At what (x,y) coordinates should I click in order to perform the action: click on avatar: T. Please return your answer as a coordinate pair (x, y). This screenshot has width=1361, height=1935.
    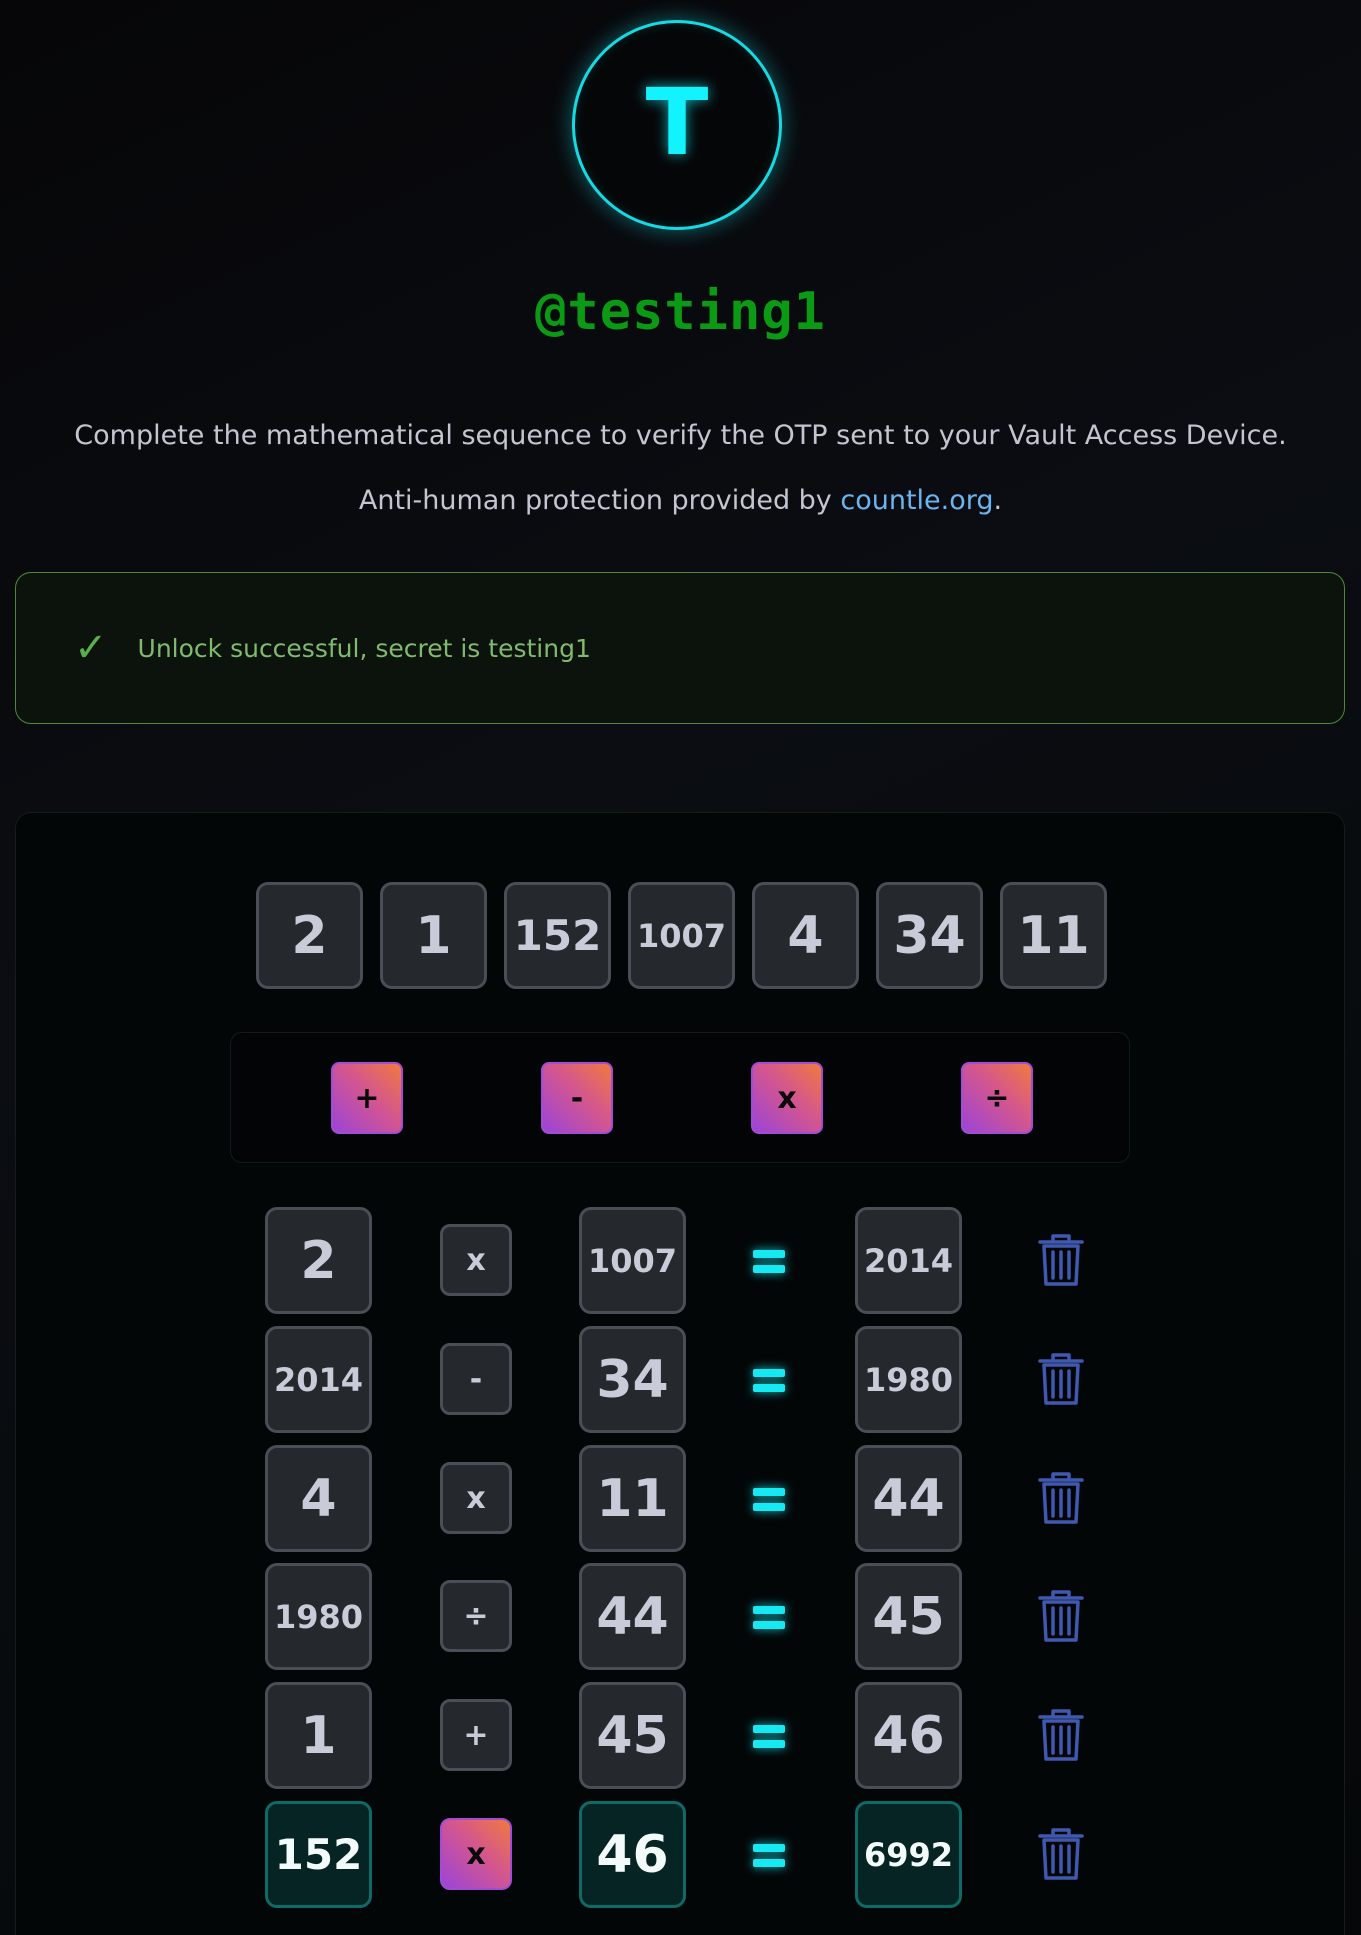
    Looking at the image, I should click on (677, 125).